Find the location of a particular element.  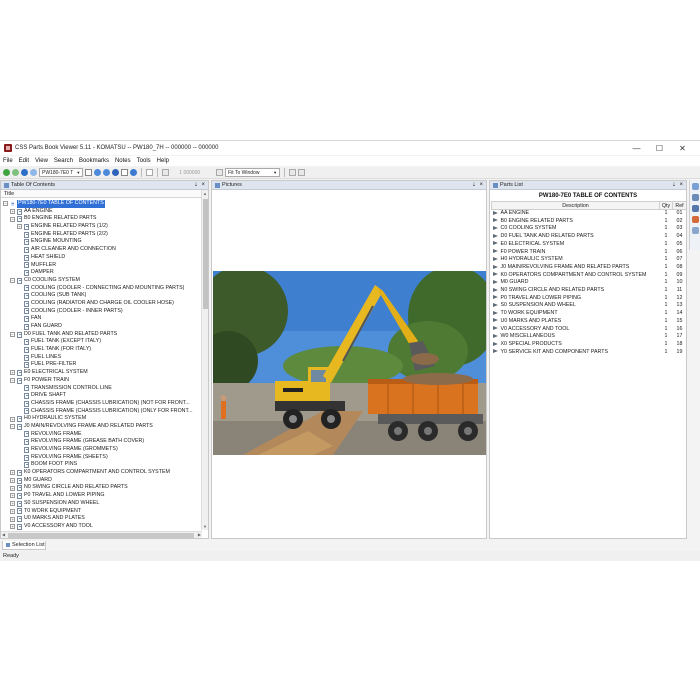

tree-item: TRANSMISSION CONTROL LINE is located at coordinates (101, 389).